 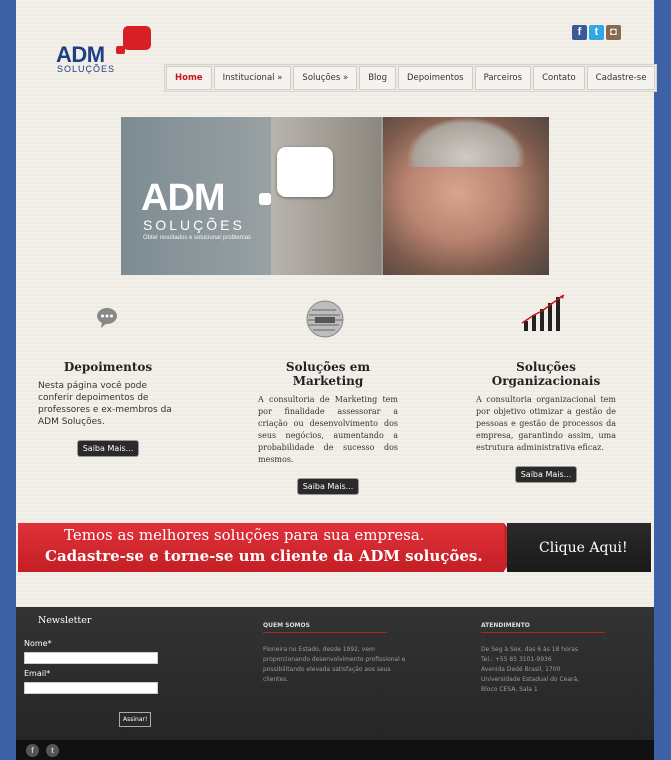 What do you see at coordinates (183, 198) in the screenshot?
I see `hero-brand: ADM` at bounding box center [183, 198].